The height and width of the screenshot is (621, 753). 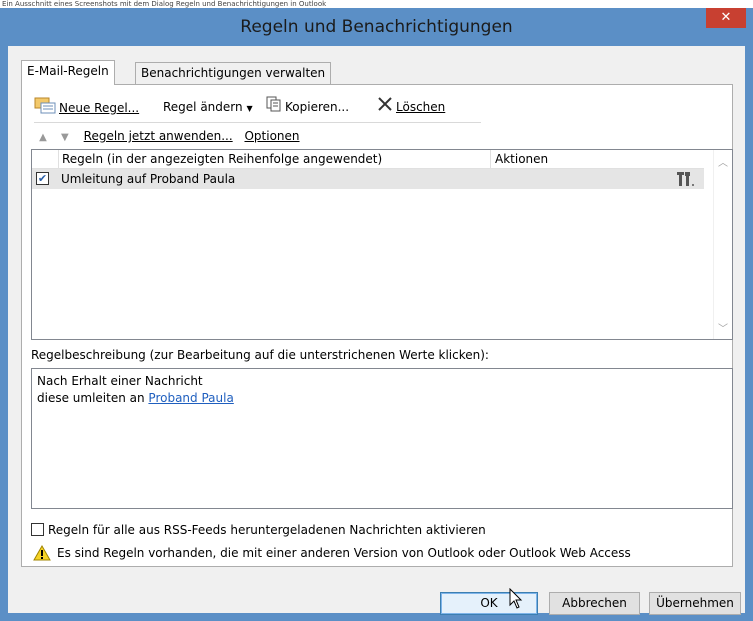 What do you see at coordinates (274, 107) in the screenshot?
I see `copy-icon` at bounding box center [274, 107].